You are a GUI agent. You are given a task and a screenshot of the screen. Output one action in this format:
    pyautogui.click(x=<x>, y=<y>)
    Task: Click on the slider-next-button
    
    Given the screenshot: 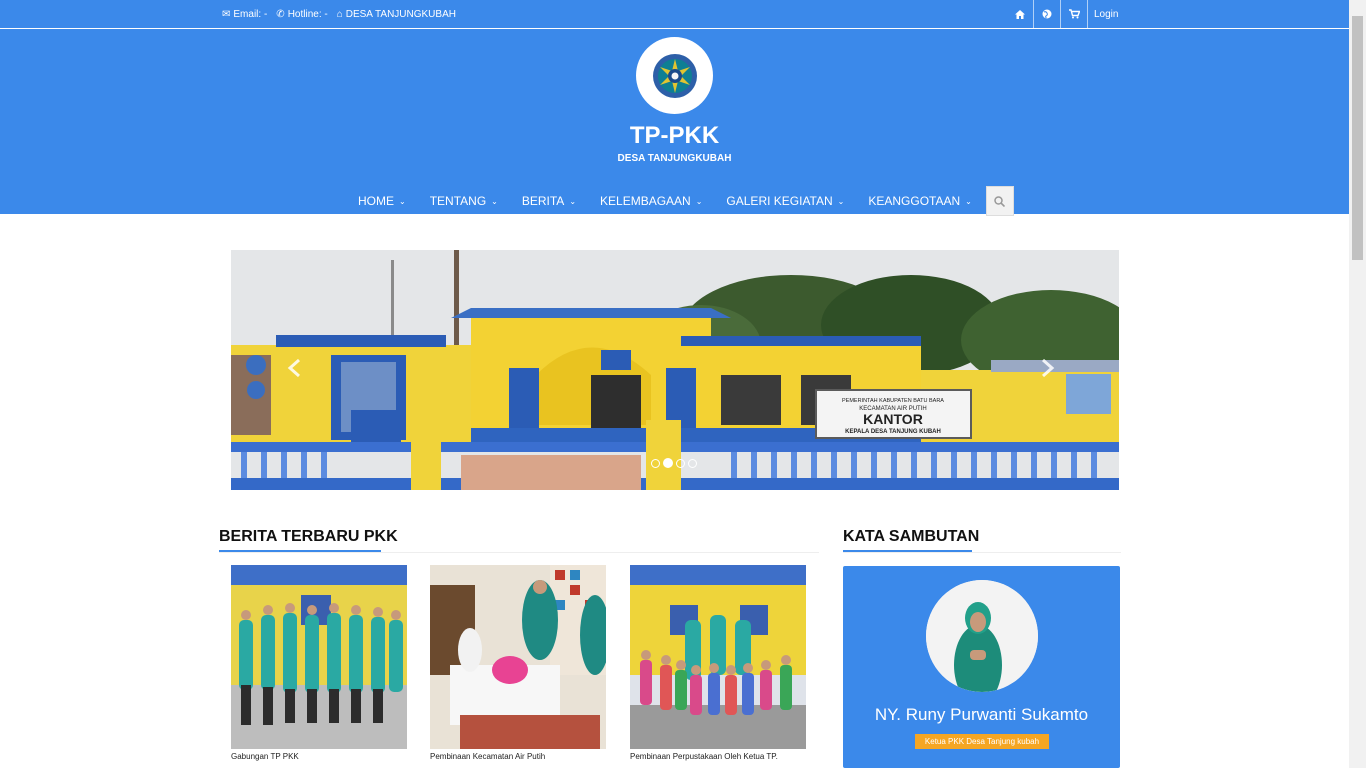 What is the action you would take?
    pyautogui.click(x=1048, y=371)
    